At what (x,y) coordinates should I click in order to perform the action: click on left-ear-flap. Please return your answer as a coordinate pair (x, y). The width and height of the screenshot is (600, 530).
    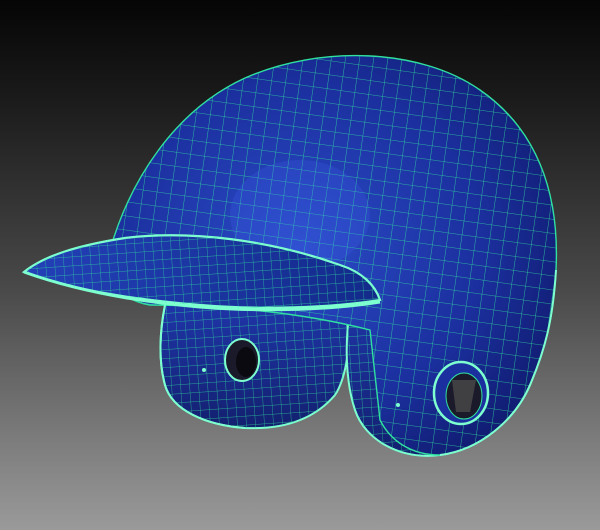
    Looking at the image, I should click on (254, 367).